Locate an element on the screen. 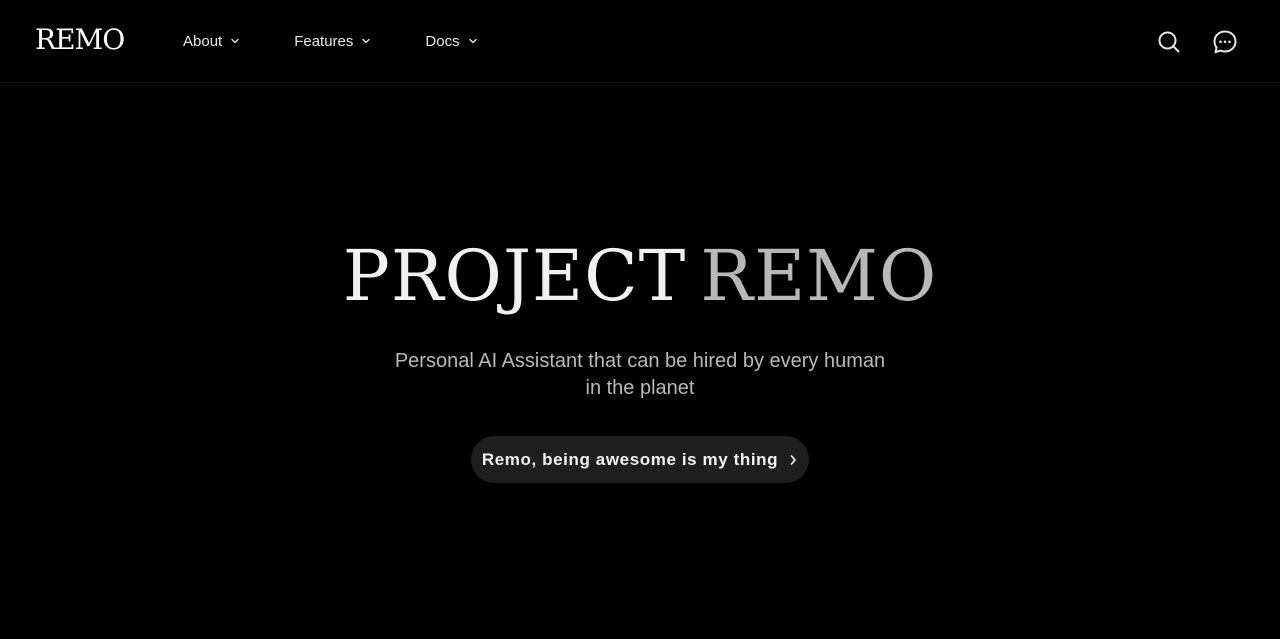 This screenshot has height=639, width=1280. nav-item-label: Features is located at coordinates (324, 41).